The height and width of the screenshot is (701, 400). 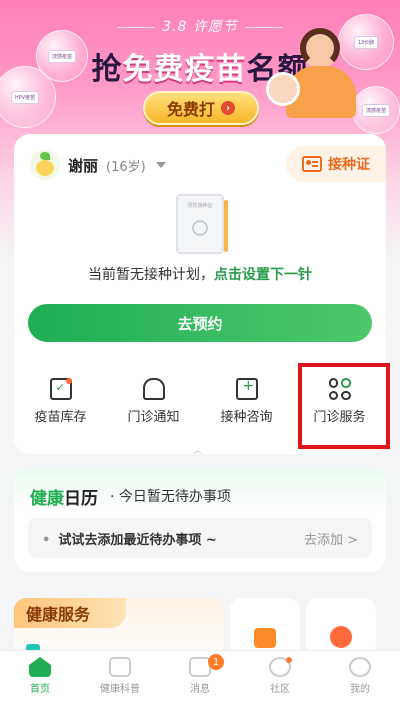 What do you see at coordinates (312, 164) in the screenshot?
I see `id-card-icon` at bounding box center [312, 164].